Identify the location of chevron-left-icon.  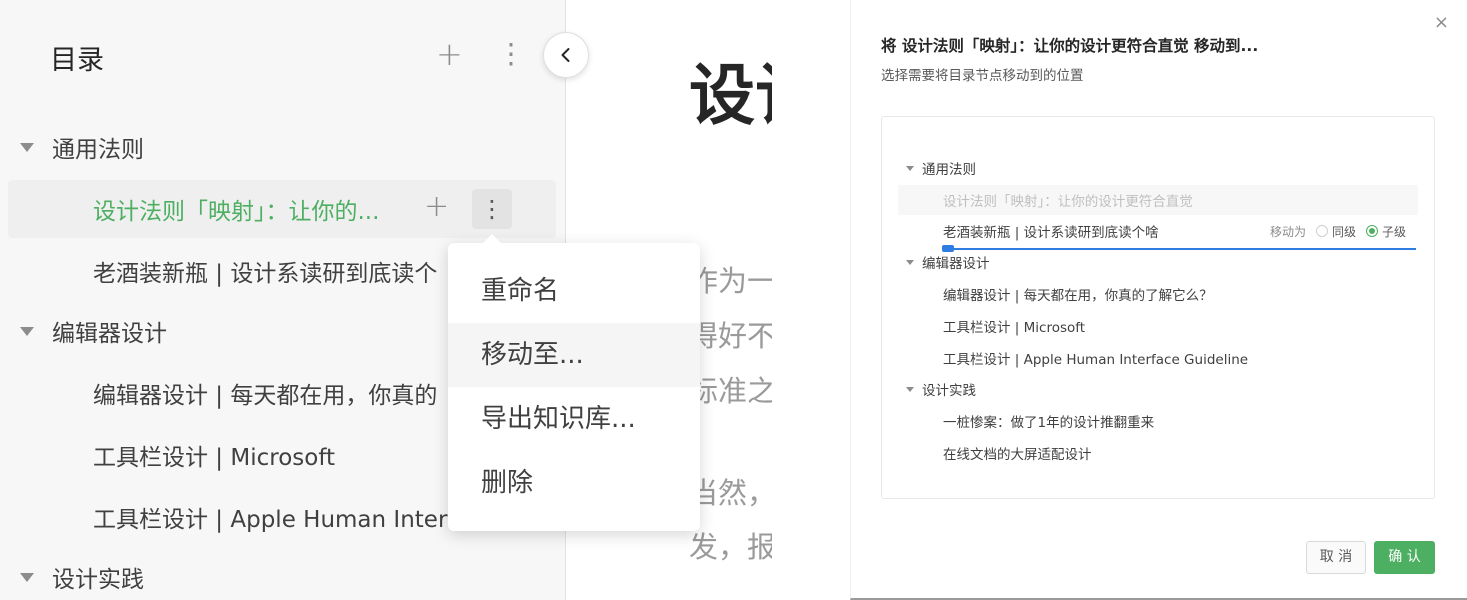
(565, 55).